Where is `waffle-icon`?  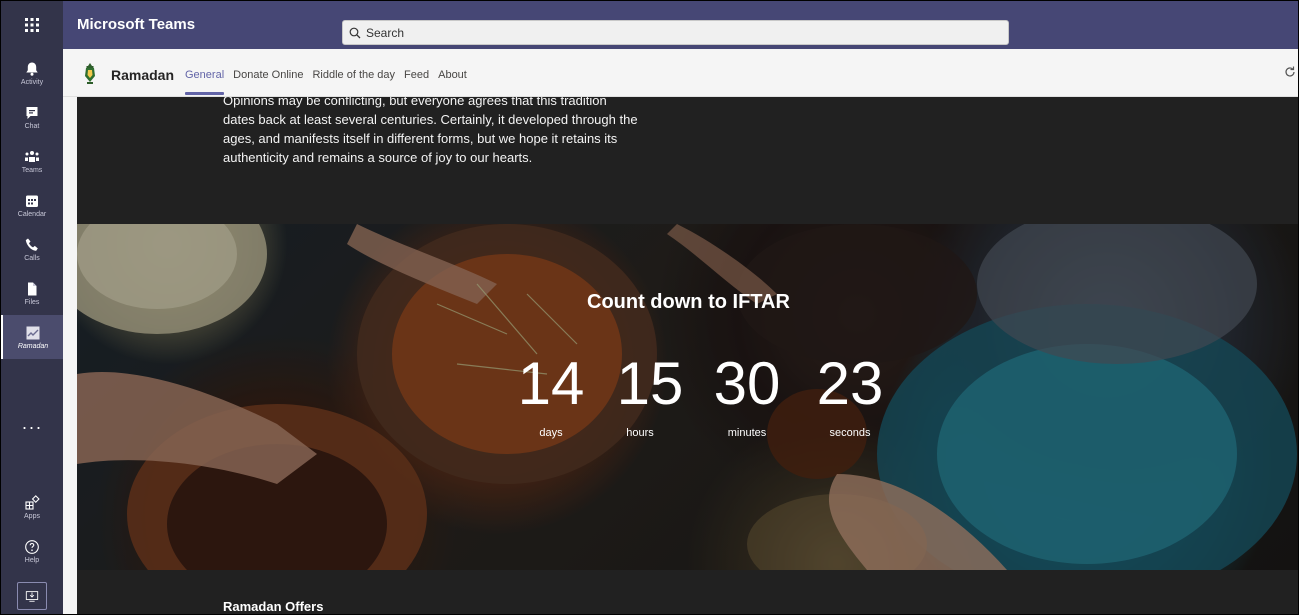
waffle-icon is located at coordinates (32, 25).